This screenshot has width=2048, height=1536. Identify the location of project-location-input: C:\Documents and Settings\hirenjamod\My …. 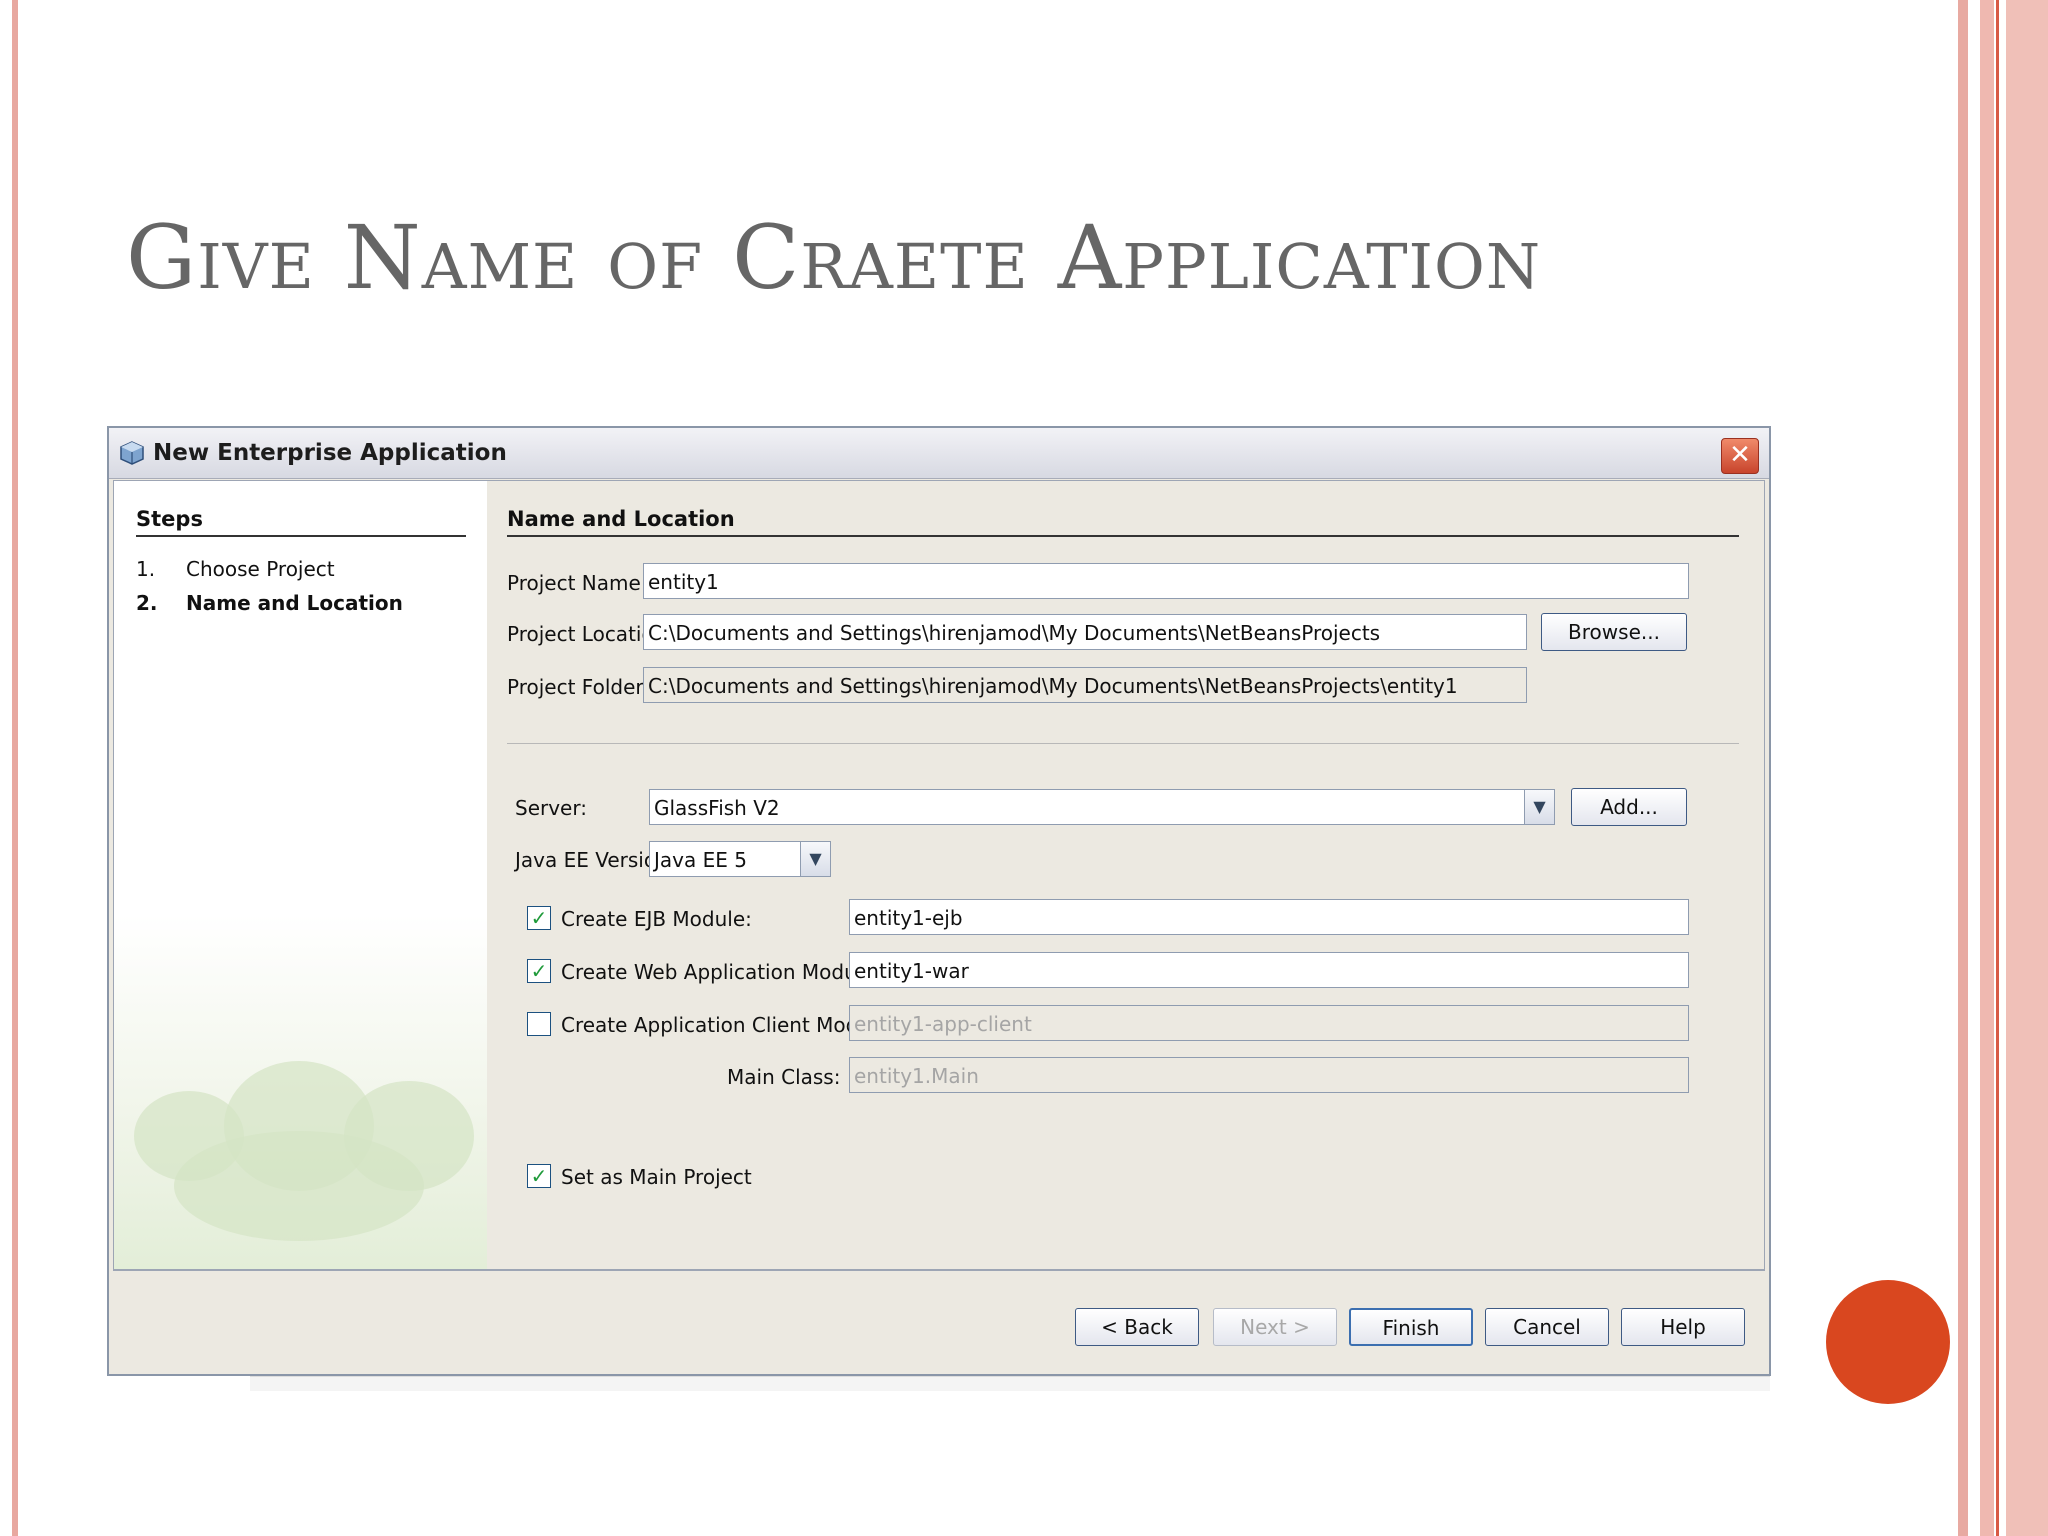
(1085, 632).